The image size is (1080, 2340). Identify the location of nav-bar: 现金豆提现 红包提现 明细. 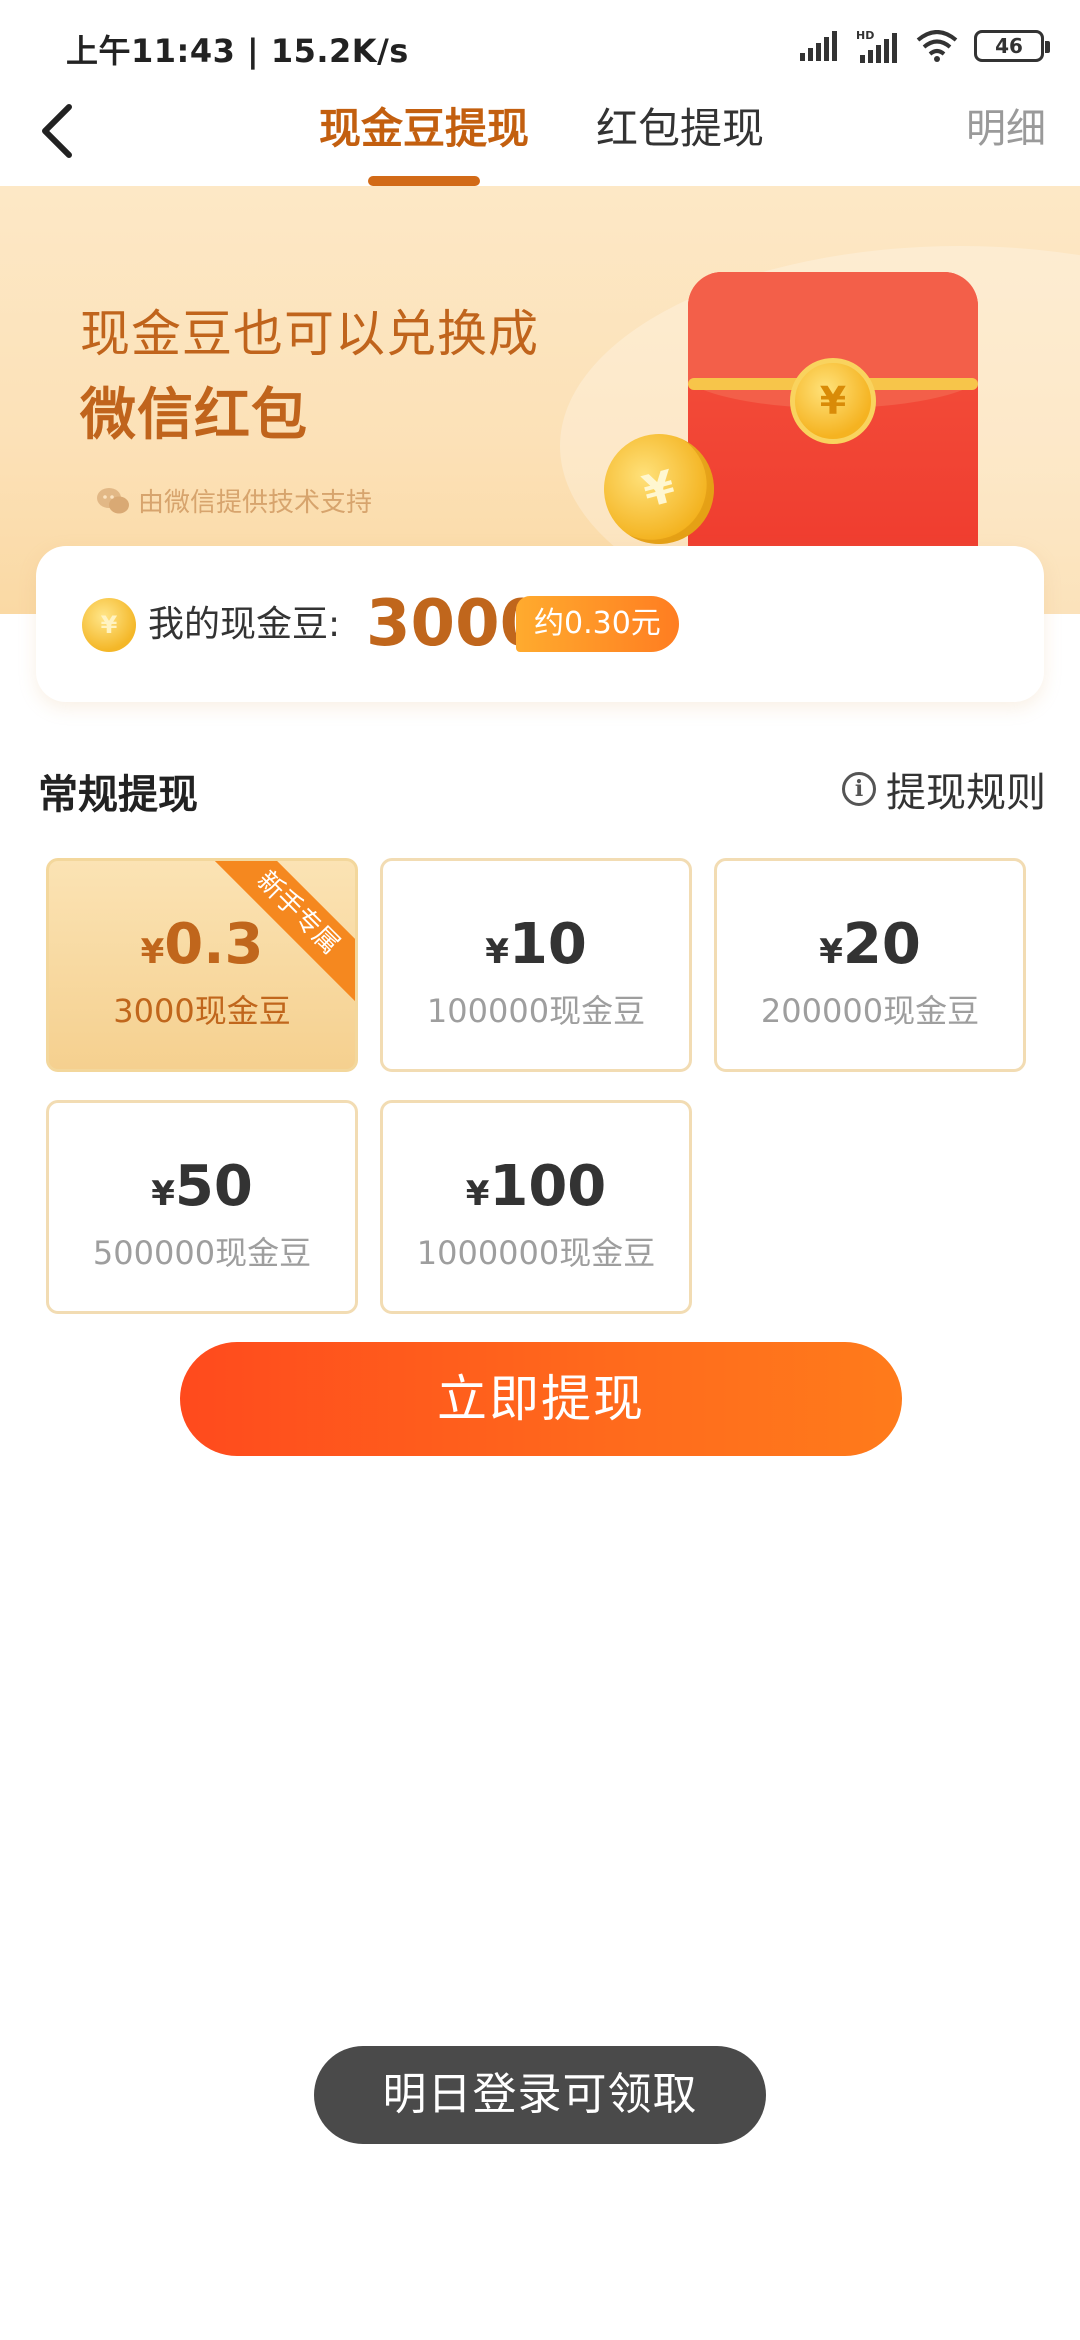
(540, 138).